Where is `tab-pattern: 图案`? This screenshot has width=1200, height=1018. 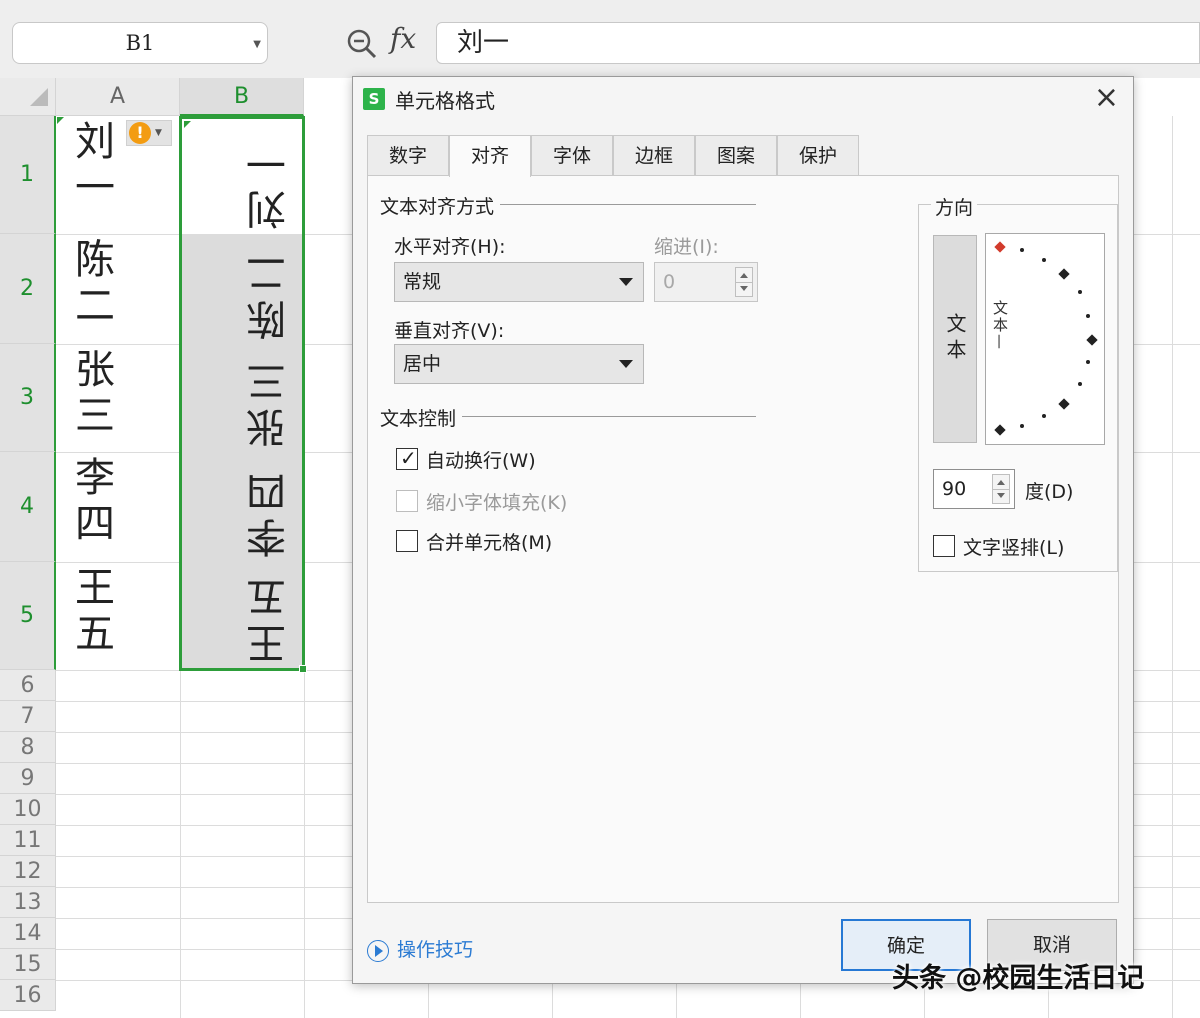
tab-pattern: 图案 is located at coordinates (736, 155).